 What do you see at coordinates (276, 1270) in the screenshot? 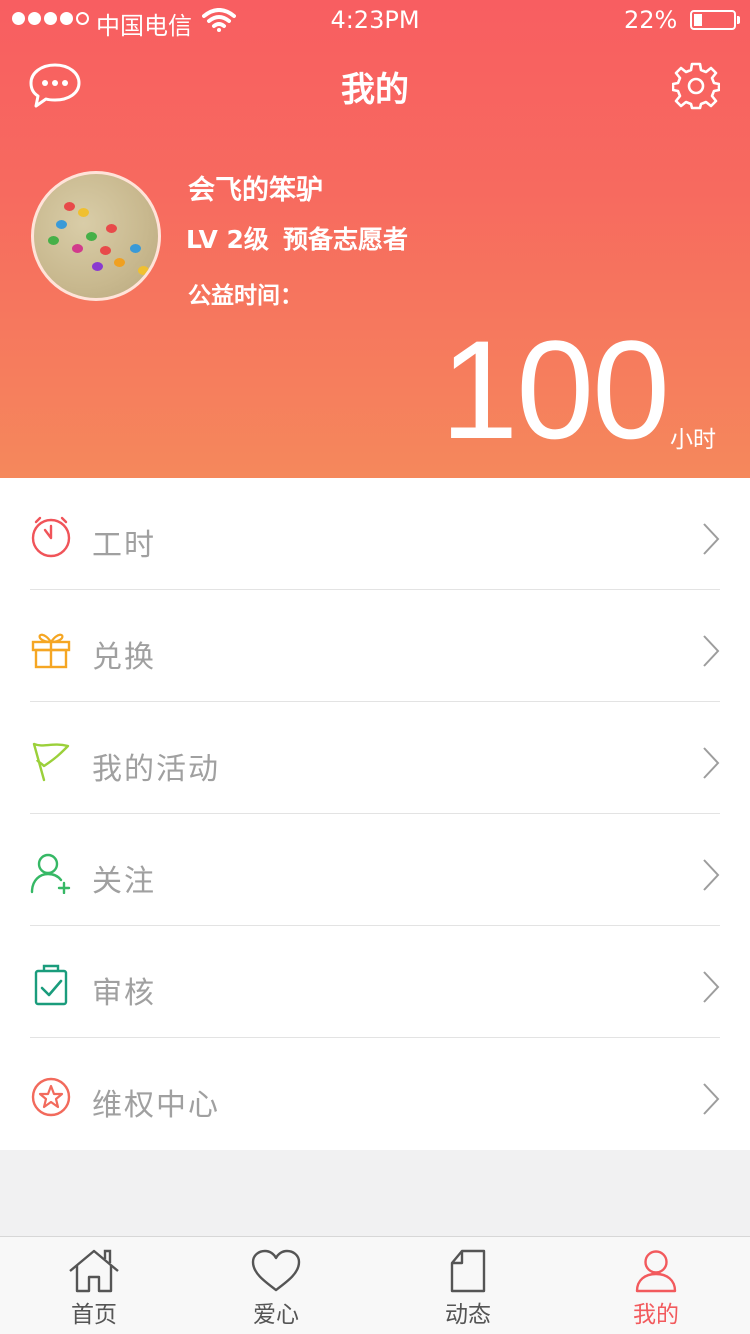
I see `heart-icon` at bounding box center [276, 1270].